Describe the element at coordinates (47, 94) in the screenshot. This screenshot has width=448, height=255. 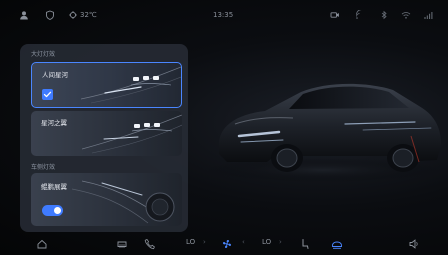
I see `selected-checkbox-icon` at that location.